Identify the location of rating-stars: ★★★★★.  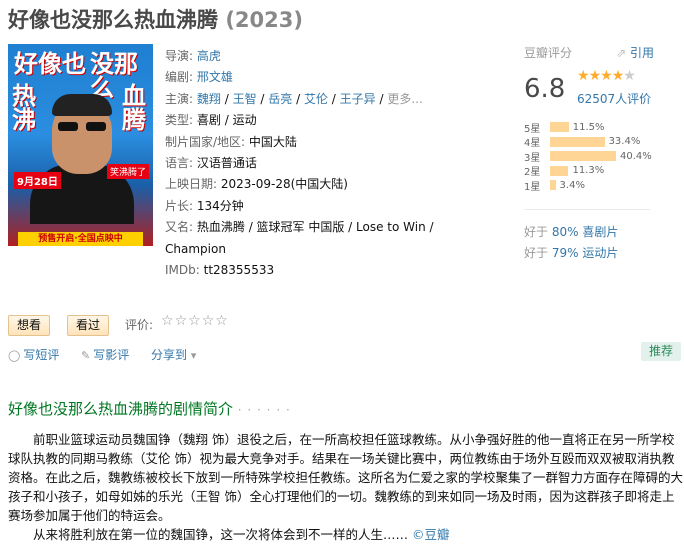
(606, 76).